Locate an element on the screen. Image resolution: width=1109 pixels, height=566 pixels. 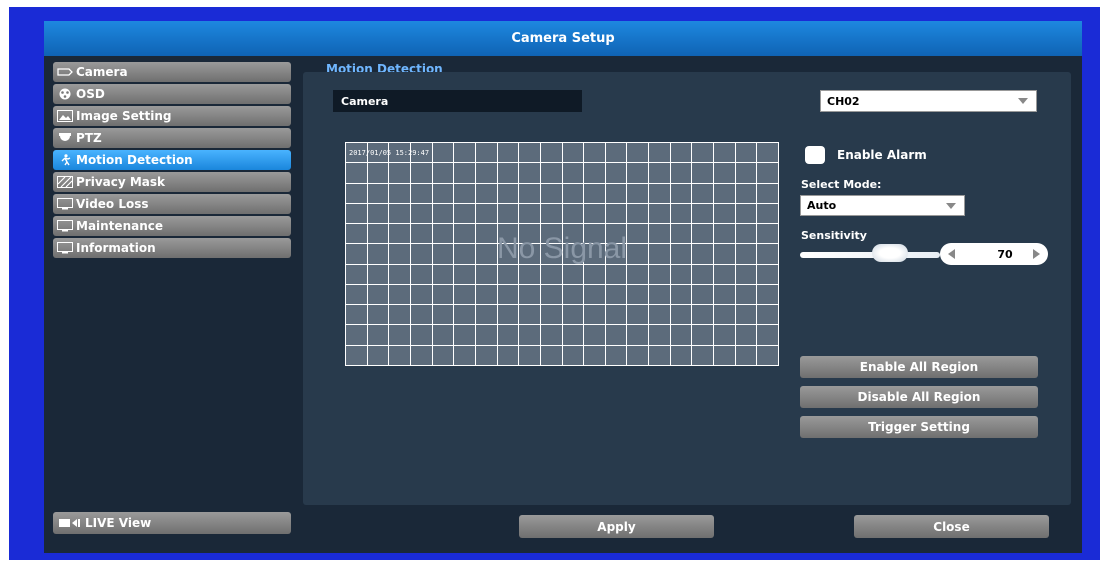
enable-all-region-button: Enable All Region is located at coordinates (919, 367).